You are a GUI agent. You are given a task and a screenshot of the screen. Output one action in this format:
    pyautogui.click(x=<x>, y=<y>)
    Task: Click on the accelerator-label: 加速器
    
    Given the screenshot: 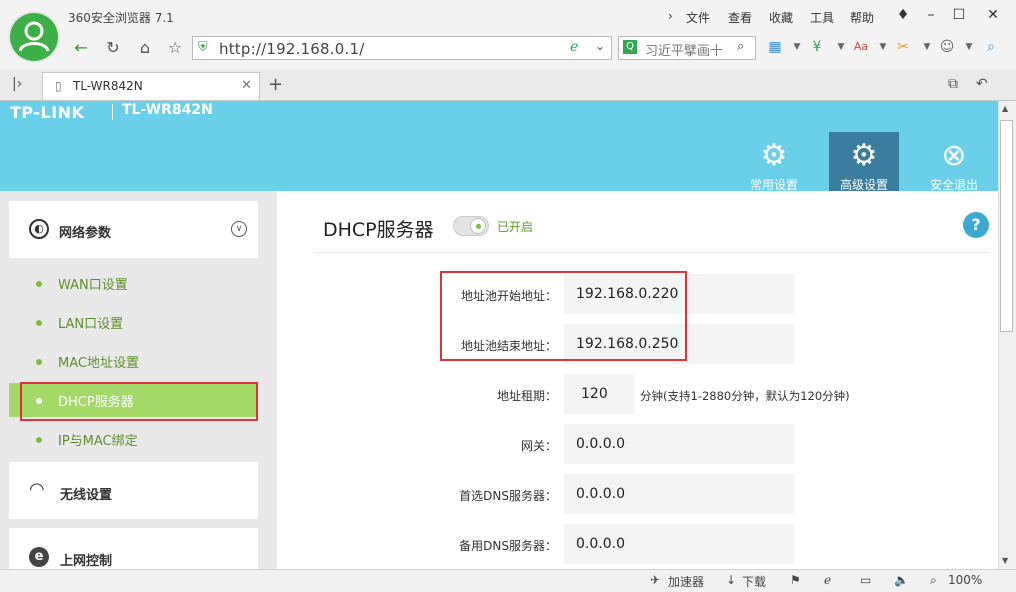 What is the action you would take?
    pyautogui.click(x=686, y=581)
    